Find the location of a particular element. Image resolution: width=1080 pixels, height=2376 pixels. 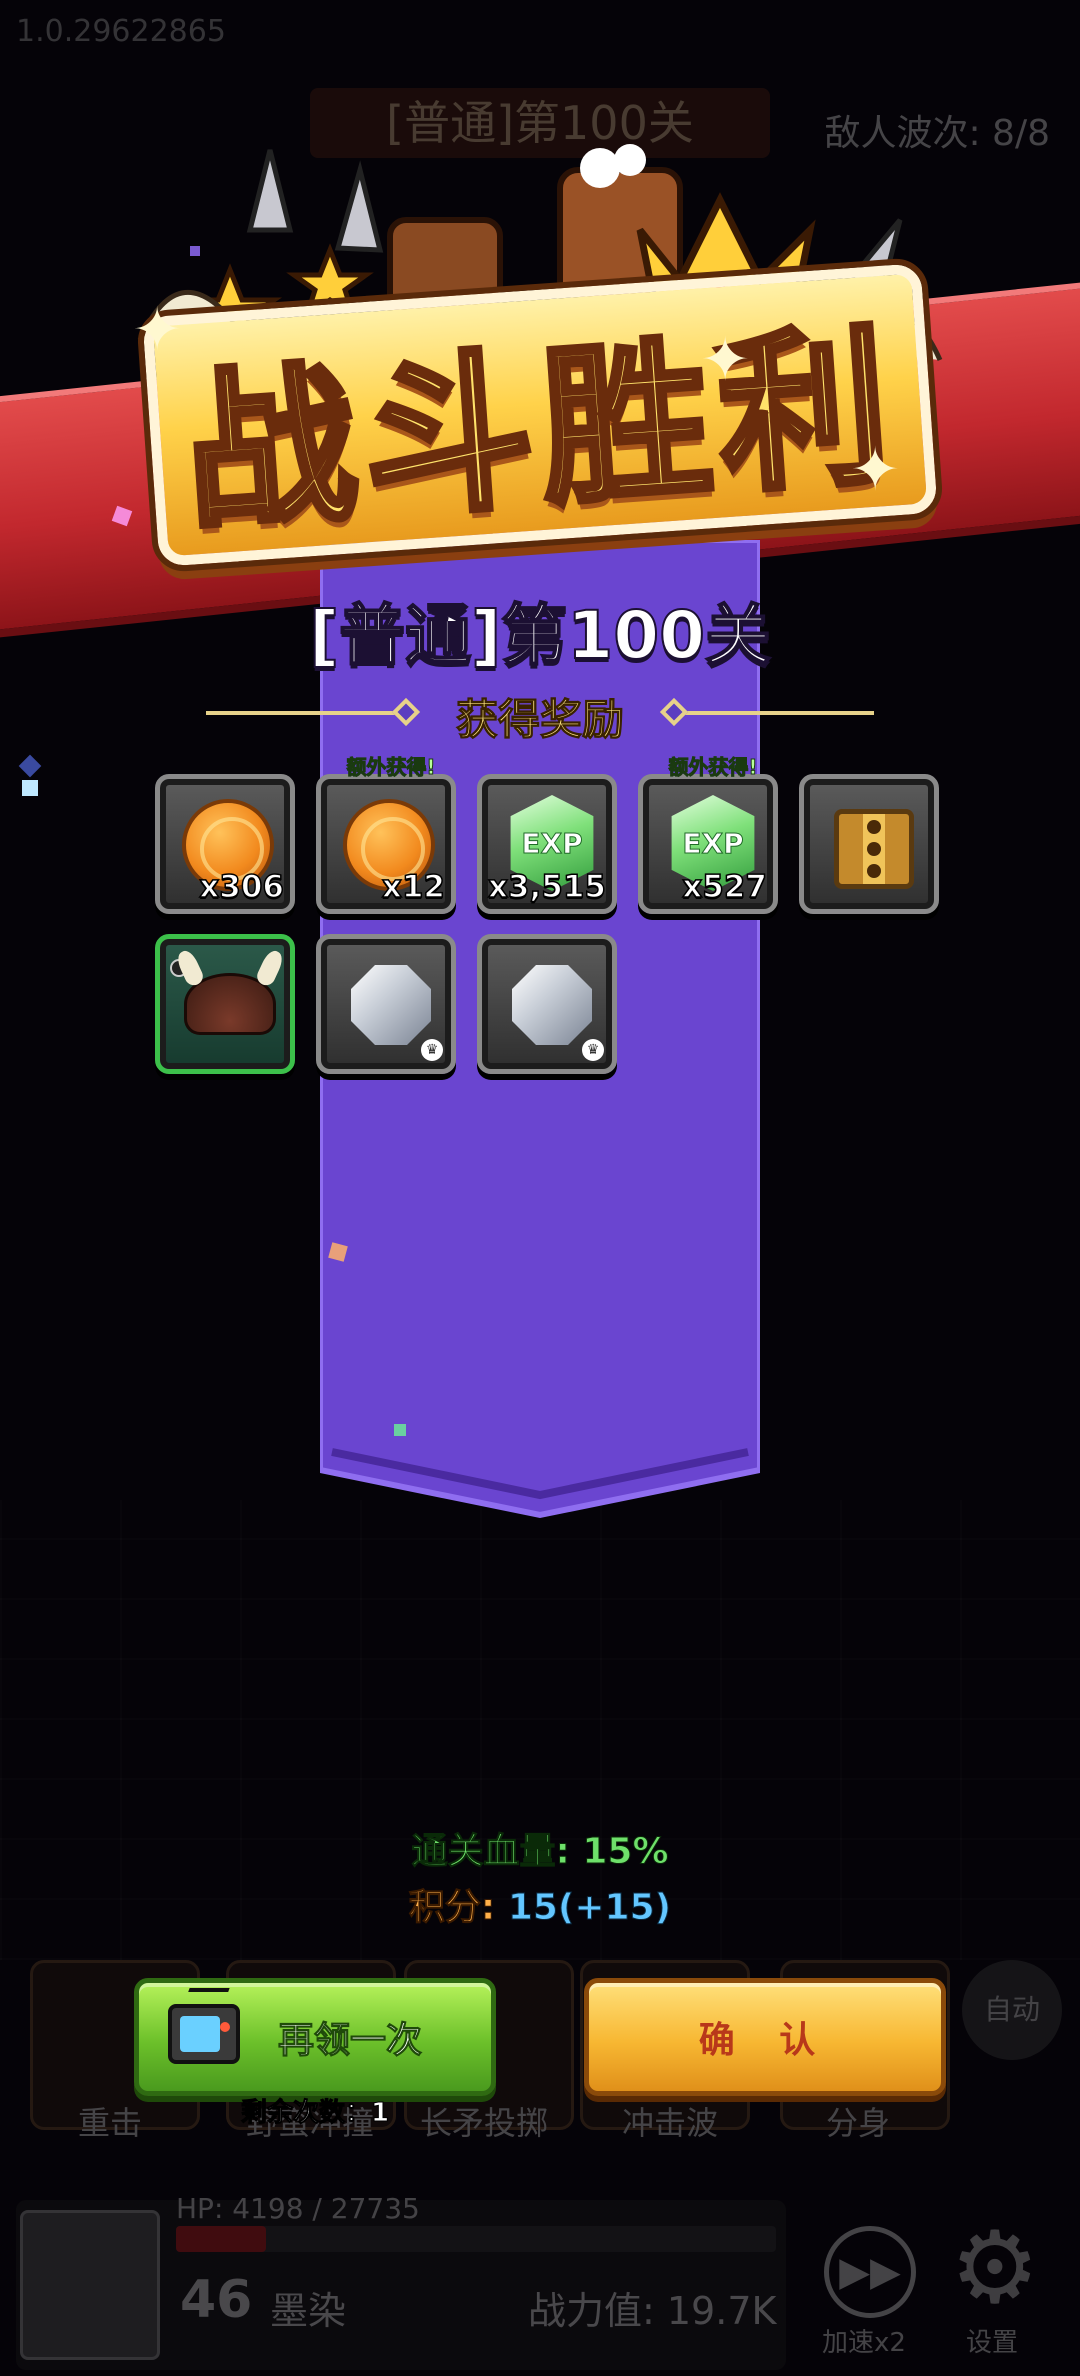

reward-slot-gold: x306 is located at coordinates (225, 844).